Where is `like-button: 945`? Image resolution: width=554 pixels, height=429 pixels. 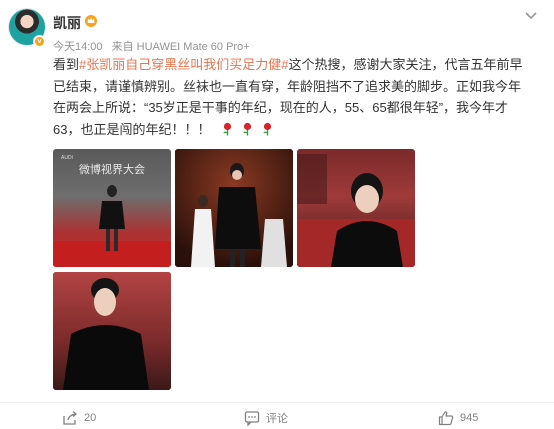 like-button: 945 is located at coordinates (458, 418).